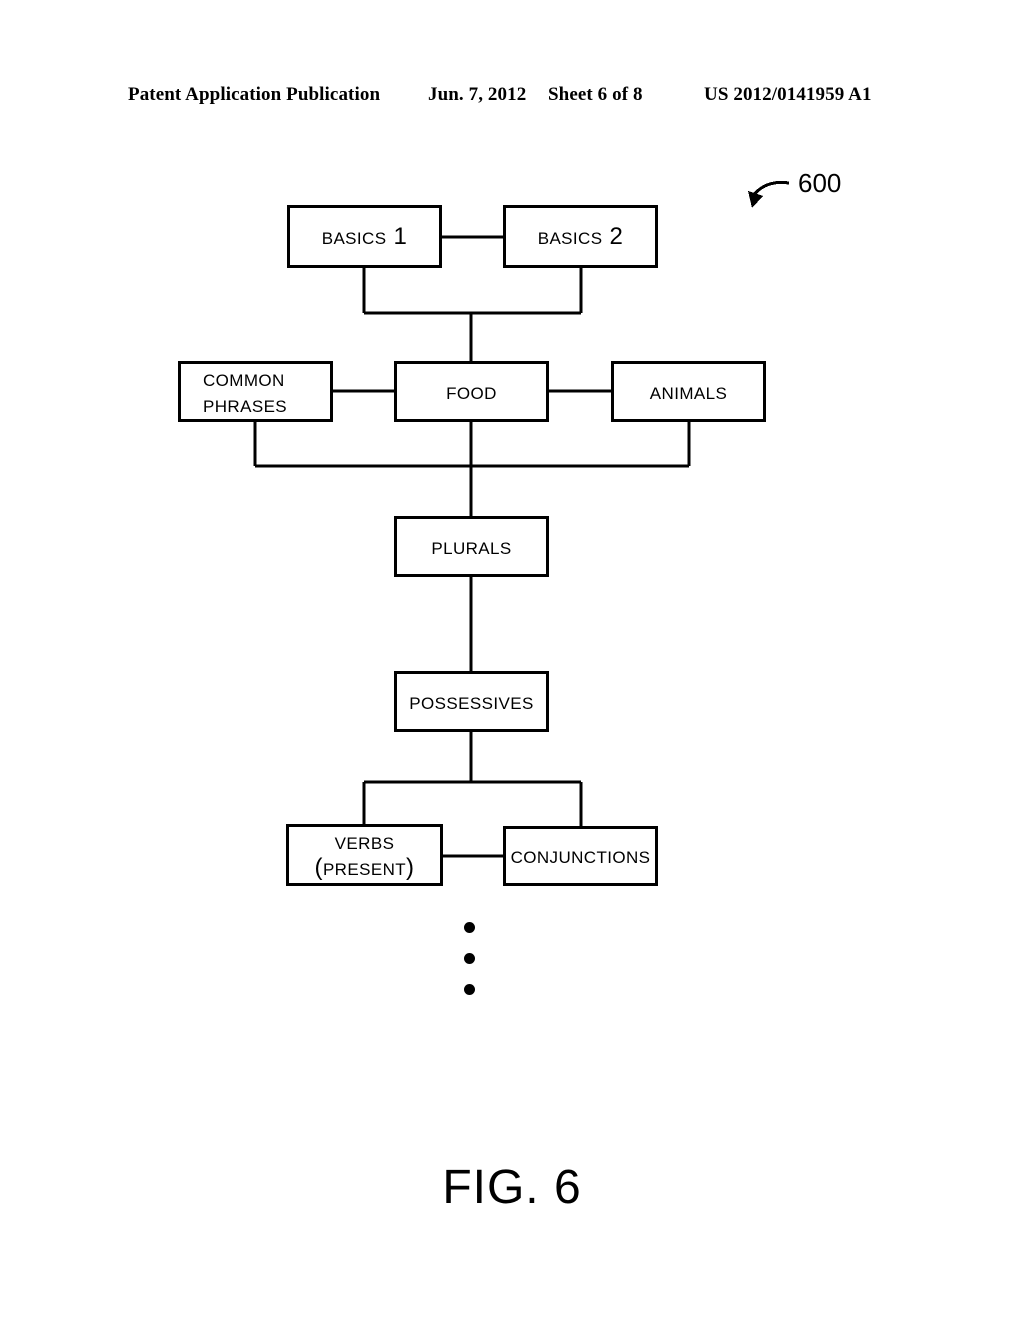 The width and height of the screenshot is (1024, 1320). I want to click on reference-numeral-600: 600, so click(820, 183).